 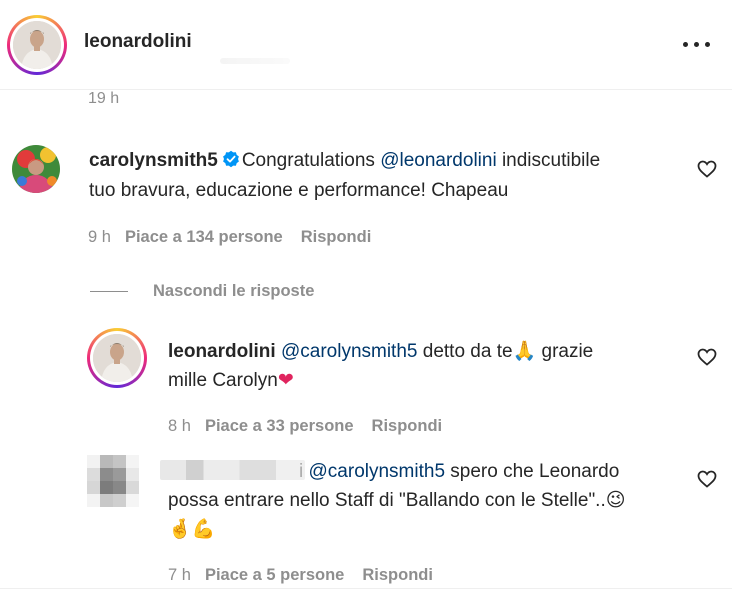 I want to click on comment-username: carolynsmith5, so click(x=153, y=160).